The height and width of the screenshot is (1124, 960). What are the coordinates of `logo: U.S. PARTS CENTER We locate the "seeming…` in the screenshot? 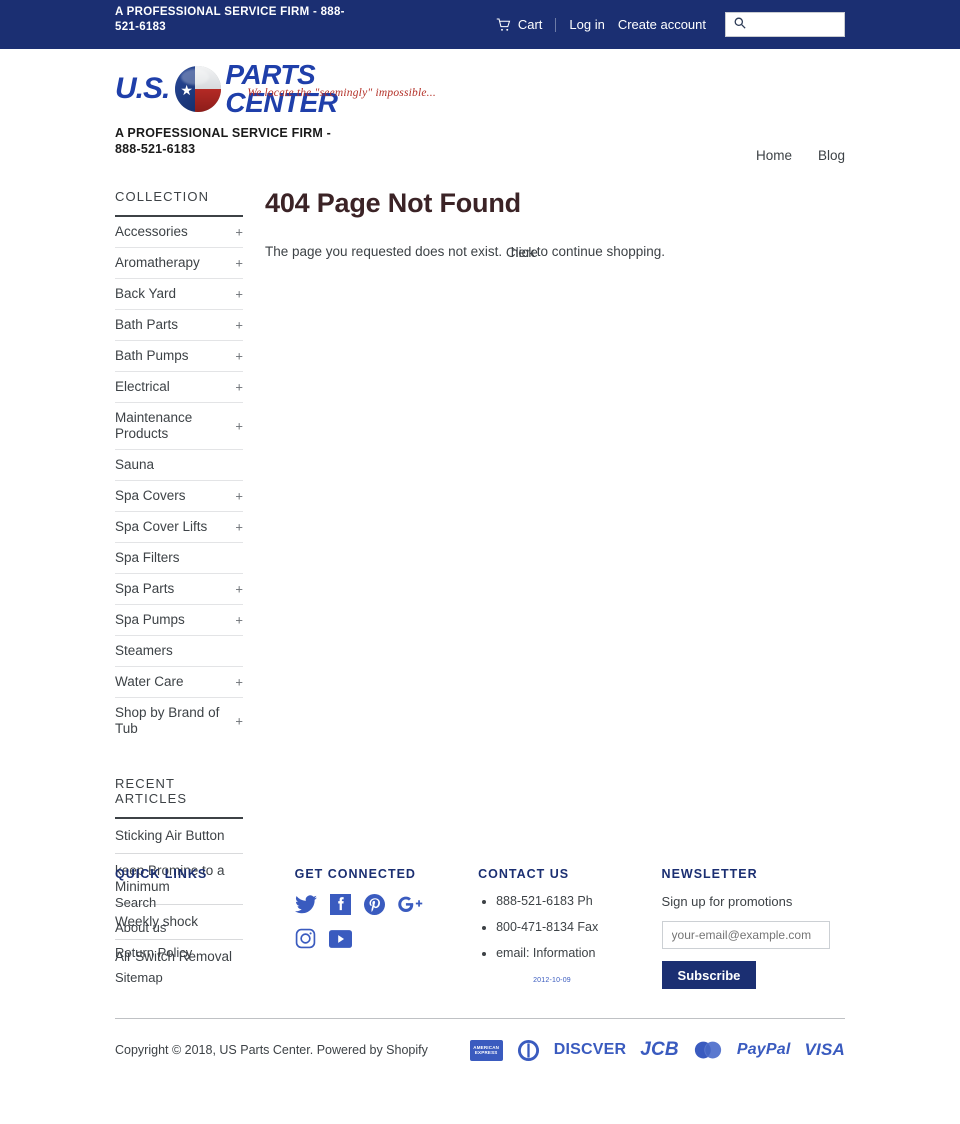 It's located at (275, 89).